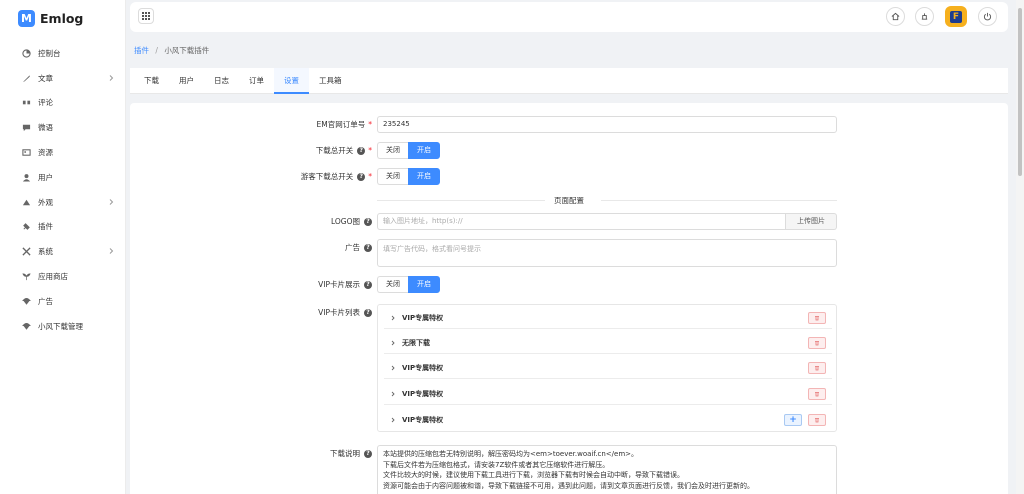 This screenshot has height=494, width=1024. What do you see at coordinates (186, 81) in the screenshot?
I see `tab-users: 用户` at bounding box center [186, 81].